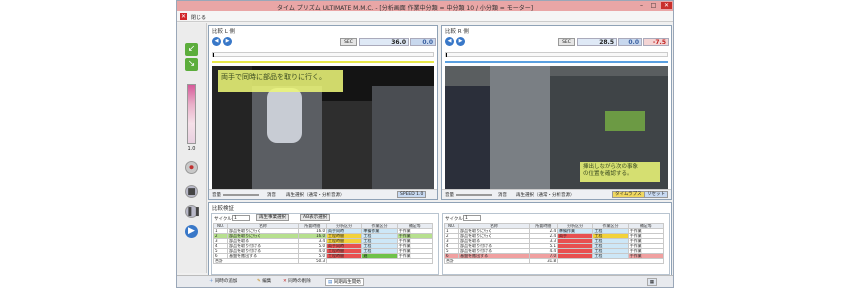 This screenshot has width=847, height=288. I want to click on delete-button: ✕ 同時の削除, so click(297, 282).